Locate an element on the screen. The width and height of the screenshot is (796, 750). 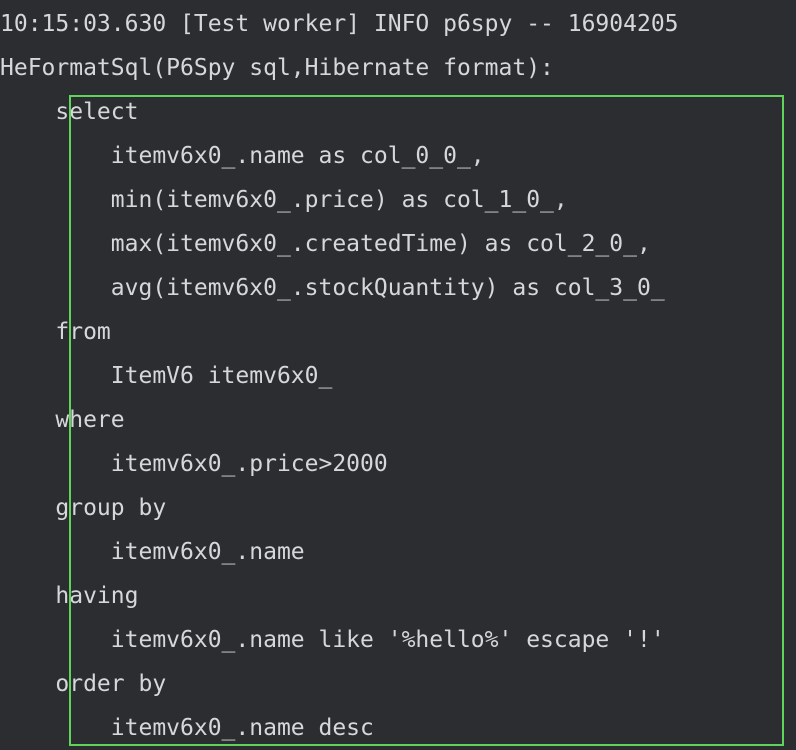
sql-line-group-by: group by is located at coordinates (83, 508).